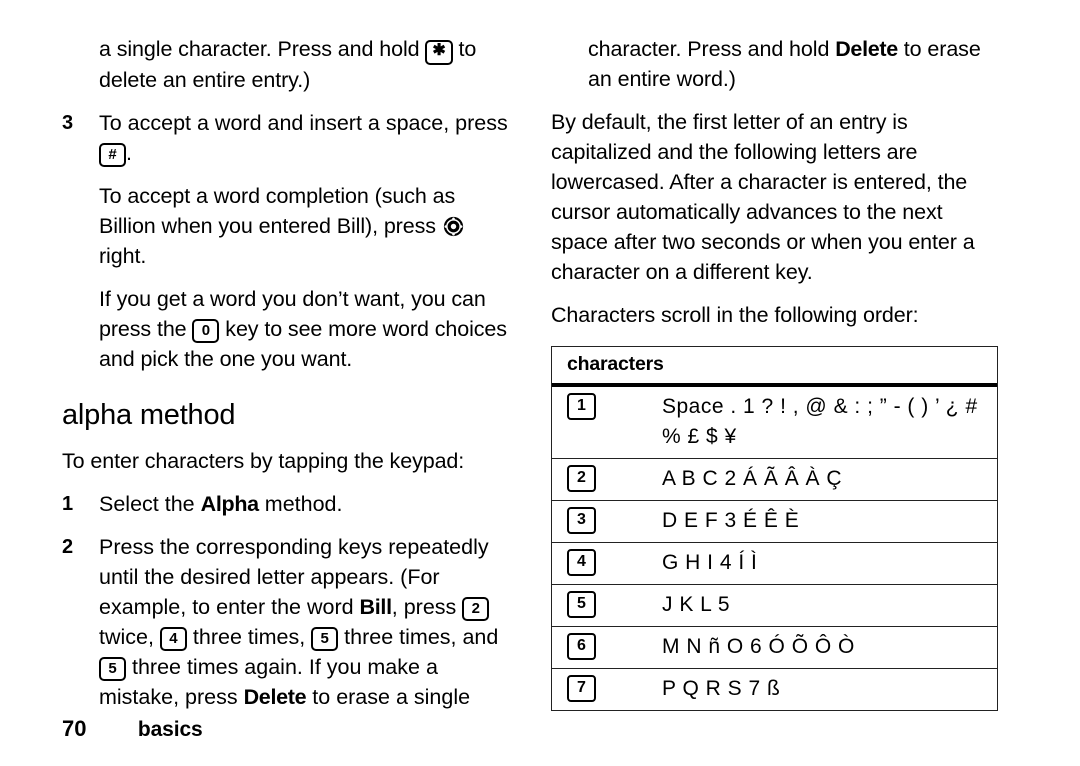 This screenshot has height=766, width=1080. What do you see at coordinates (129, 637) in the screenshot?
I see `text-run: twice,` at bounding box center [129, 637].